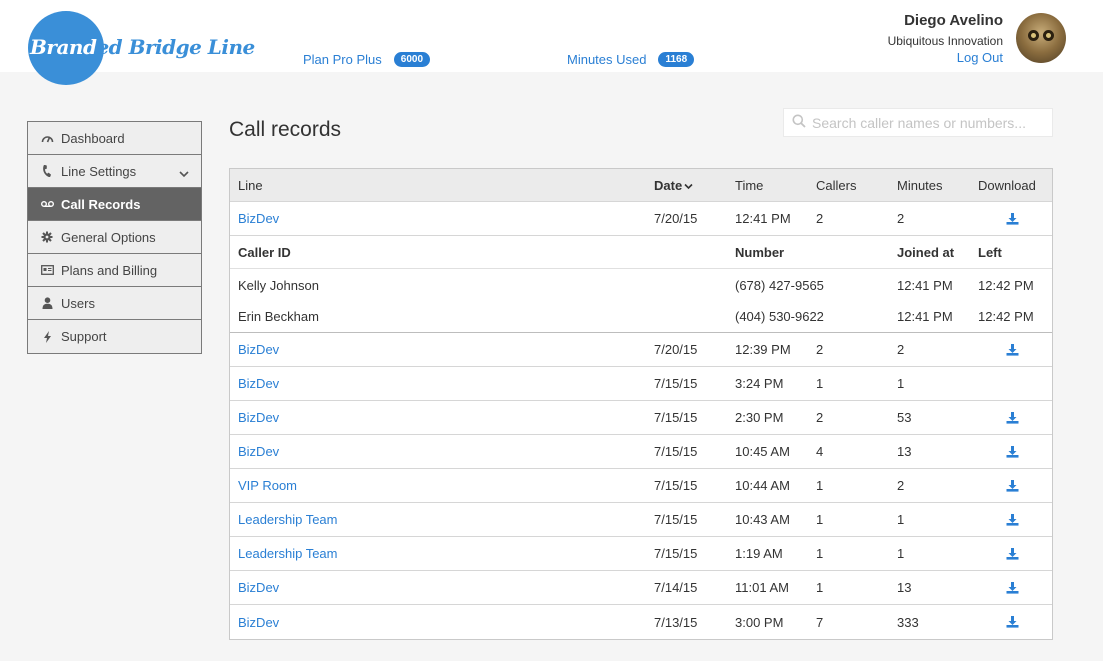 The height and width of the screenshot is (661, 1103). I want to click on column-header-time: Time, so click(749, 185).